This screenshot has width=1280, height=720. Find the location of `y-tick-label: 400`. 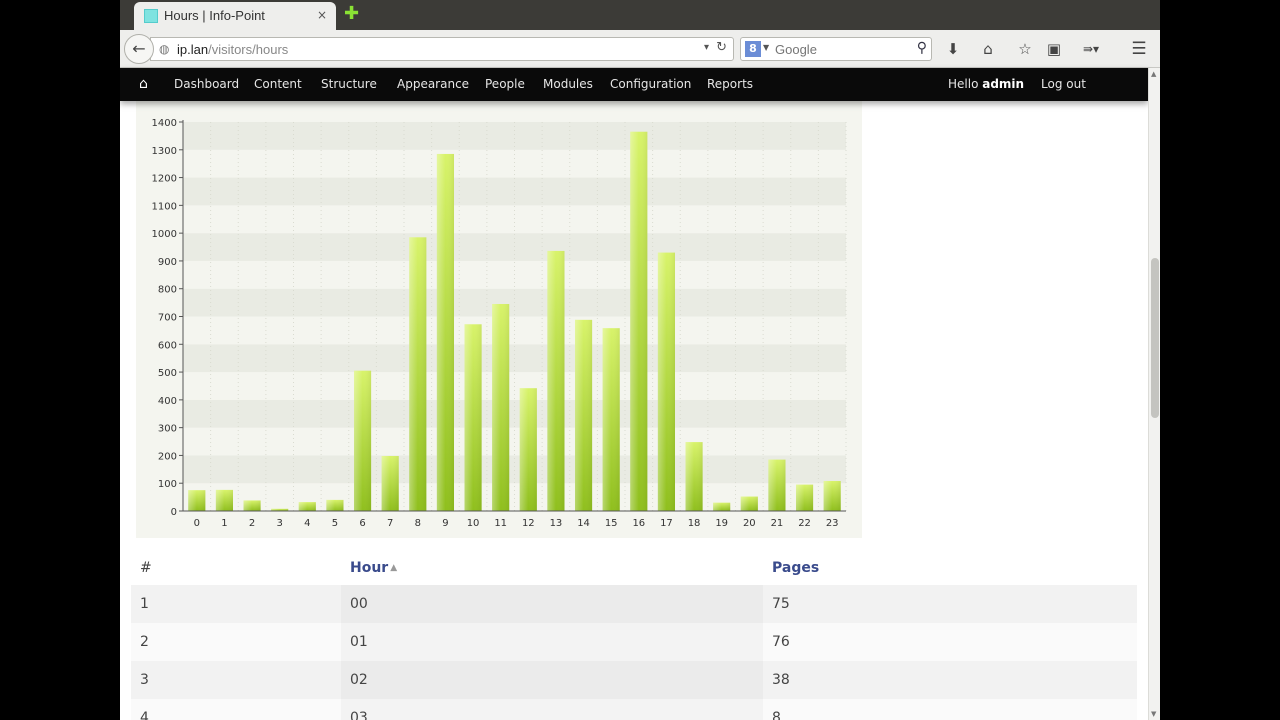

y-tick-label: 400 is located at coordinates (167, 401).